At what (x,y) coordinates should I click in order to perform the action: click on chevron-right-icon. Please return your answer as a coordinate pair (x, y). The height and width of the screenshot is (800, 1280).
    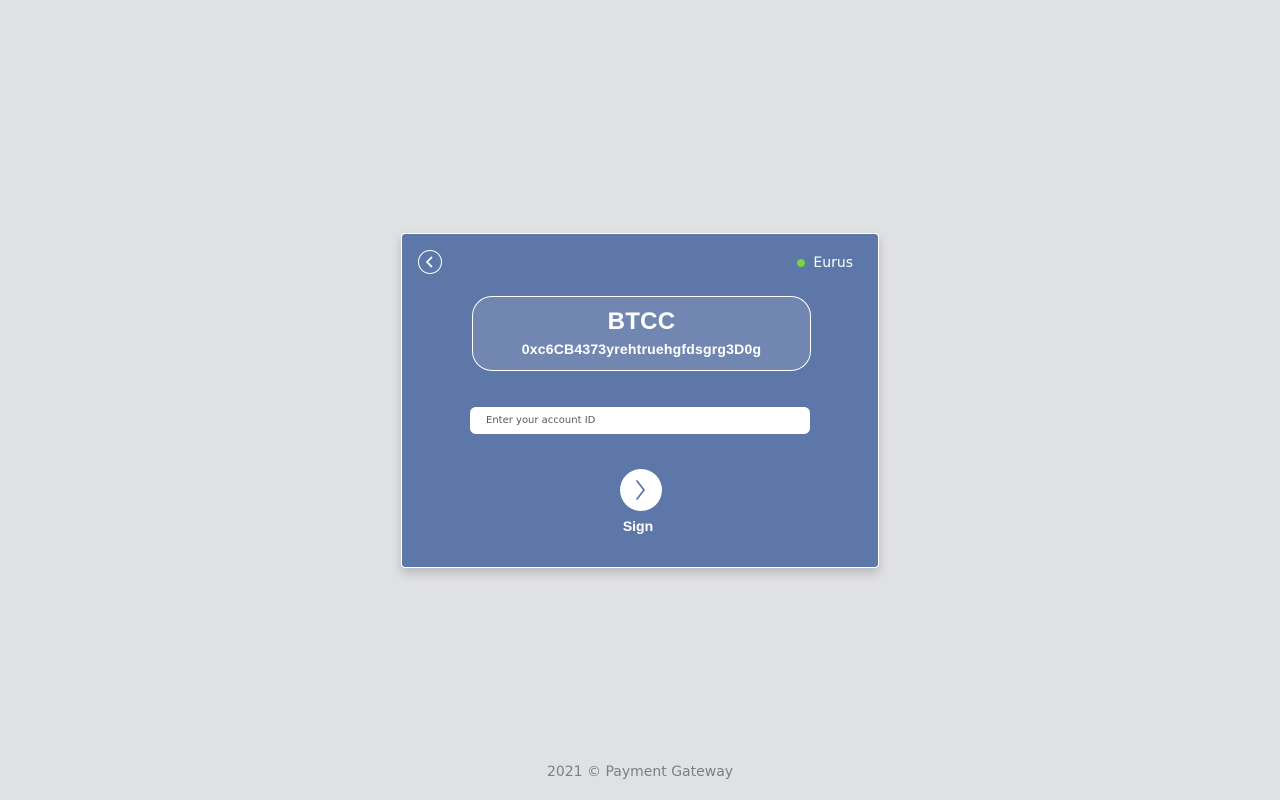
    Looking at the image, I should click on (640, 490).